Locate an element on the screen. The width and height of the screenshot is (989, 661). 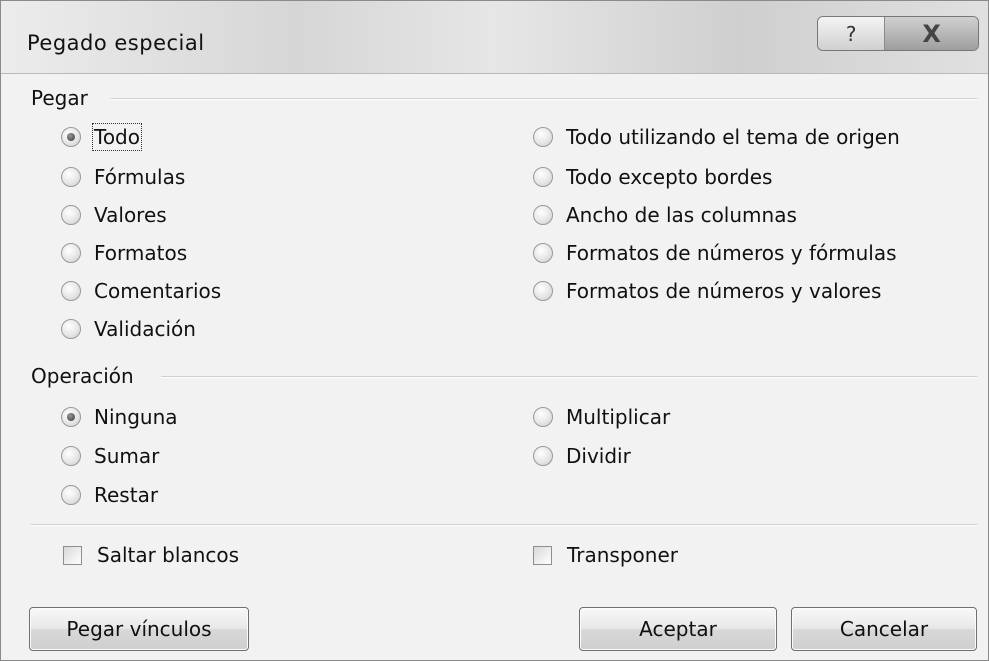
radio-label: Todo utilizando el tema de origen is located at coordinates (733, 137).